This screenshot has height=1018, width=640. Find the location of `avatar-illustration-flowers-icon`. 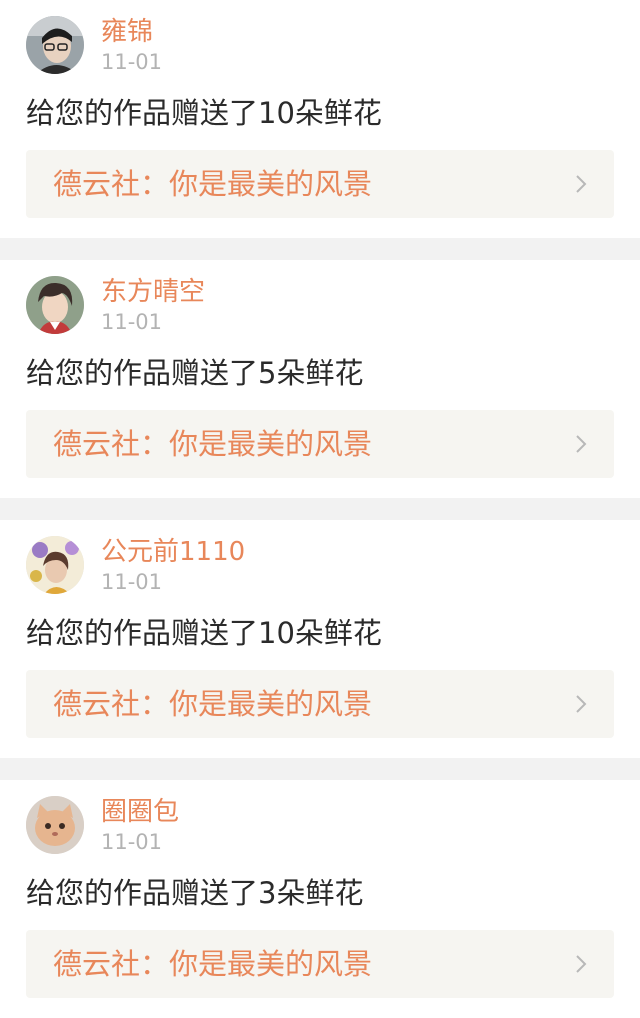

avatar-illustration-flowers-icon is located at coordinates (55, 565).